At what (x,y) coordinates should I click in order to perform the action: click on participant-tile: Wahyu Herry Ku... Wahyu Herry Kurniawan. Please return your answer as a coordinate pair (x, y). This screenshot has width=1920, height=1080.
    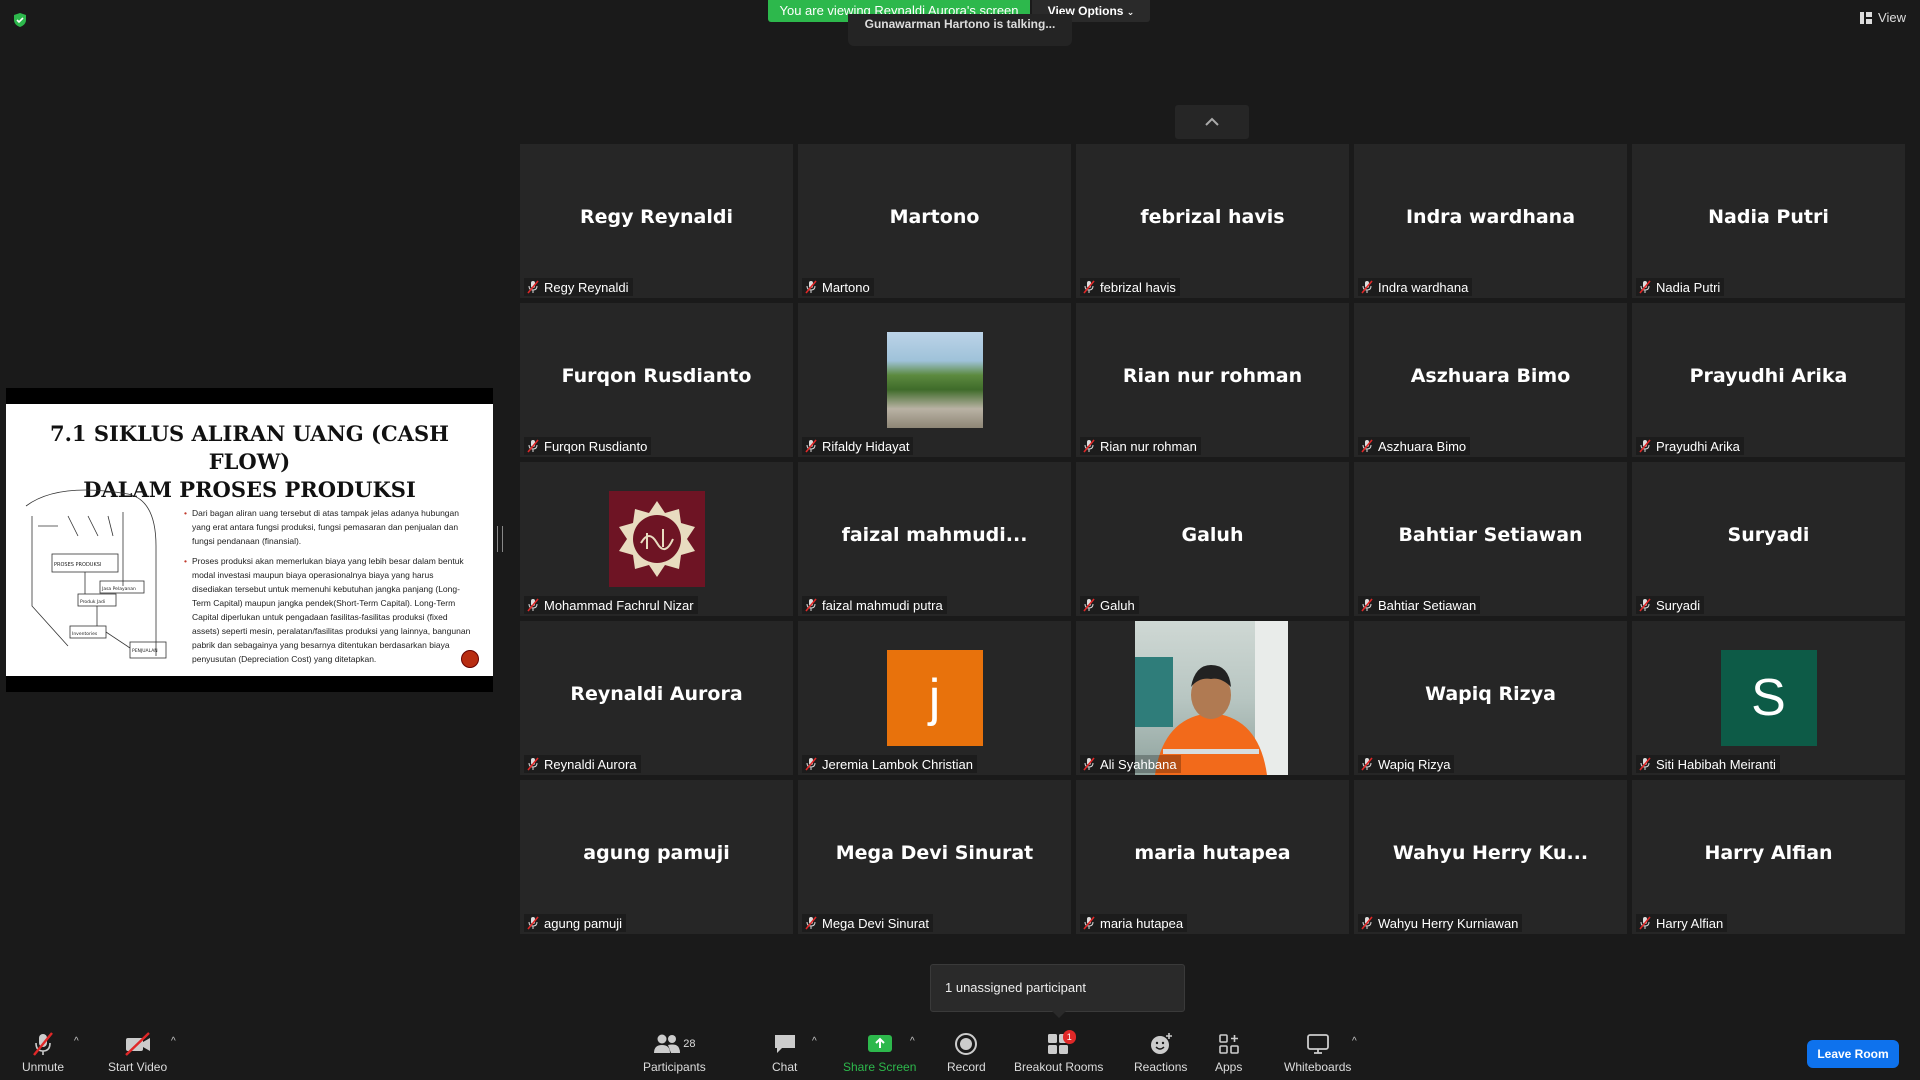
    Looking at the image, I should click on (1490, 857).